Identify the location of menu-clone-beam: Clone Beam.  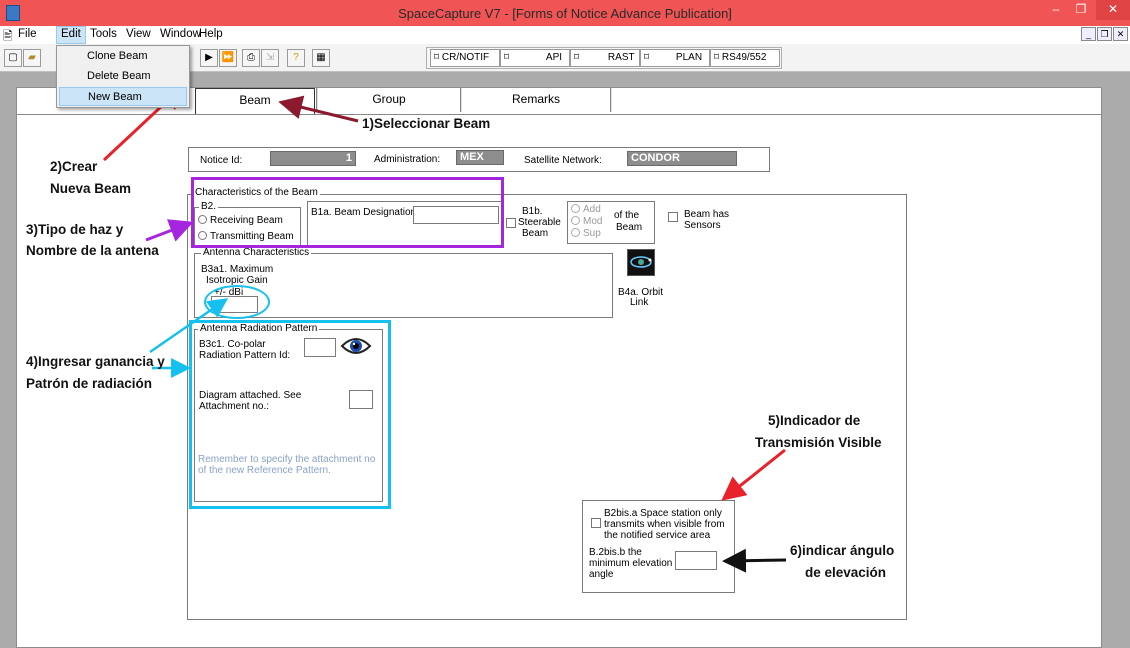
(123, 56).